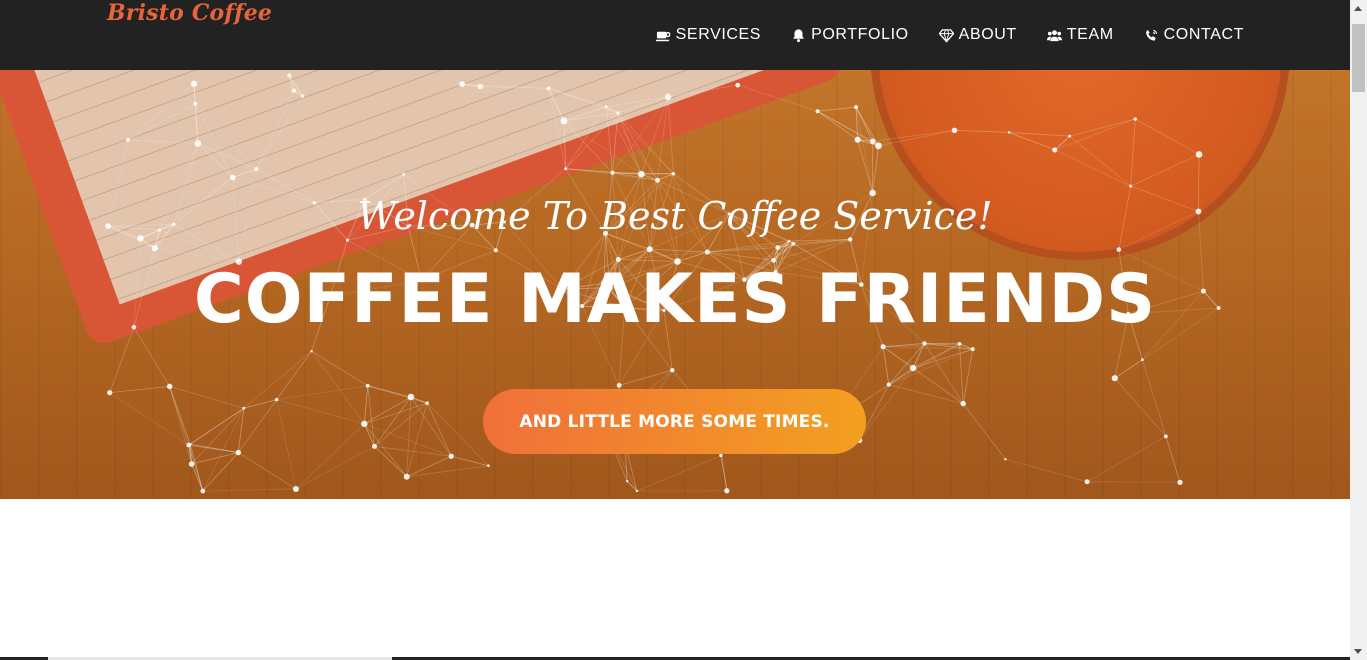 The width and height of the screenshot is (1367, 660). I want to click on nav-item-services: SERVICES, so click(708, 35).